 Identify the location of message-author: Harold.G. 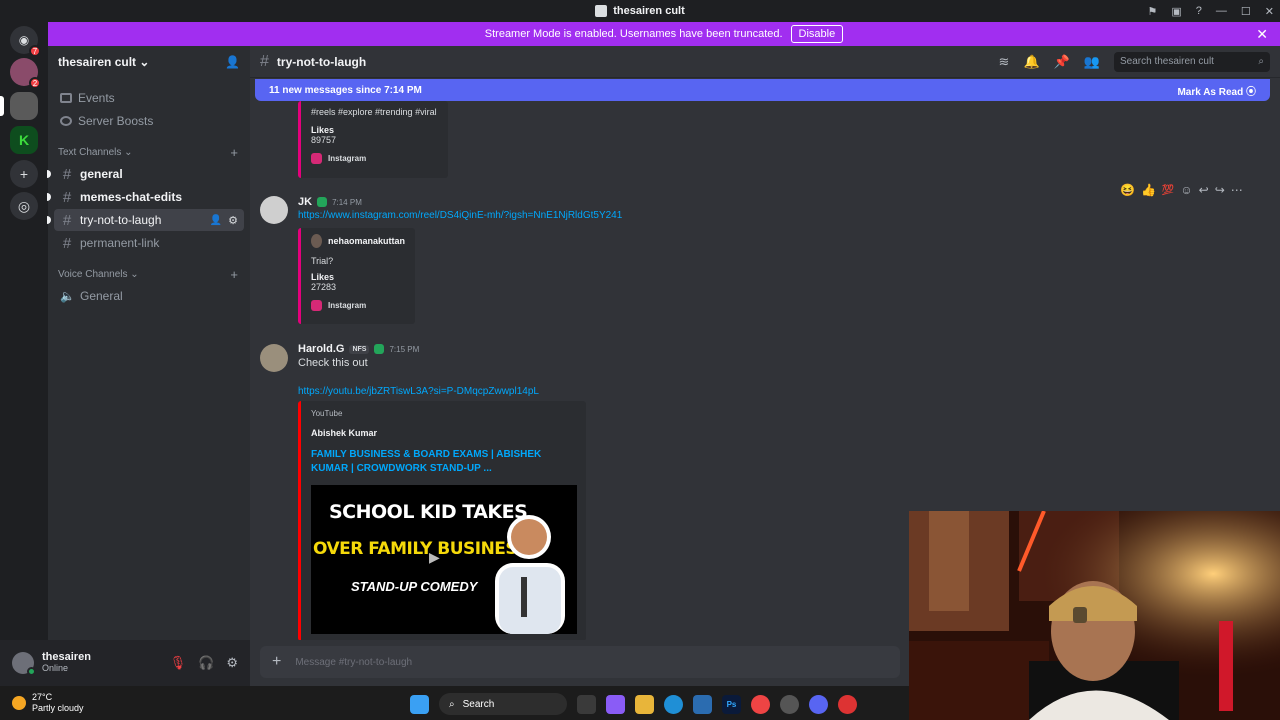
(321, 349).